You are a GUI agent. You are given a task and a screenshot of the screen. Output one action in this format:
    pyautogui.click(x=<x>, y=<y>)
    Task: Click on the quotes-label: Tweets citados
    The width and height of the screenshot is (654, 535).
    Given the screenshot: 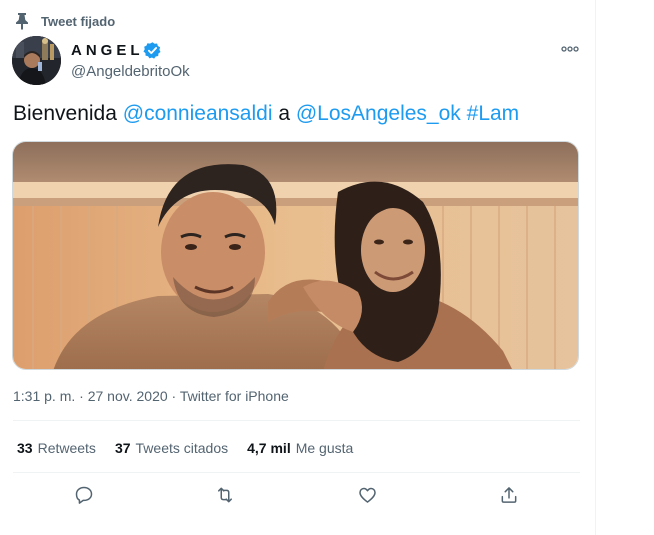 What is the action you would take?
    pyautogui.click(x=182, y=448)
    